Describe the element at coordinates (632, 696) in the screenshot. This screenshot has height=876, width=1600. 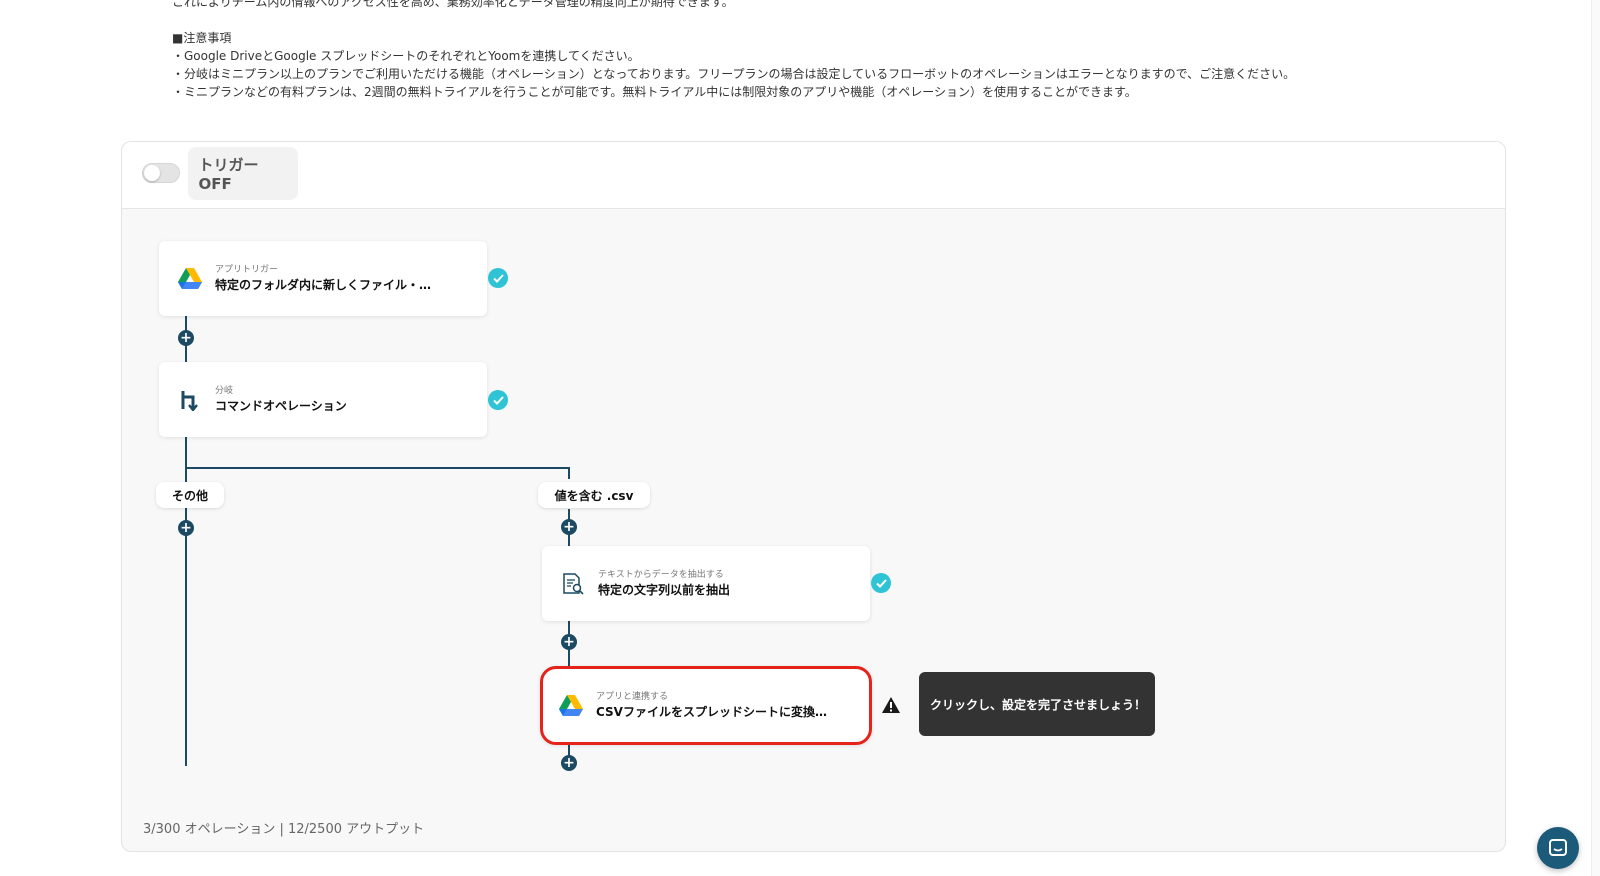
I see `node-type: アプリと連携する` at that location.